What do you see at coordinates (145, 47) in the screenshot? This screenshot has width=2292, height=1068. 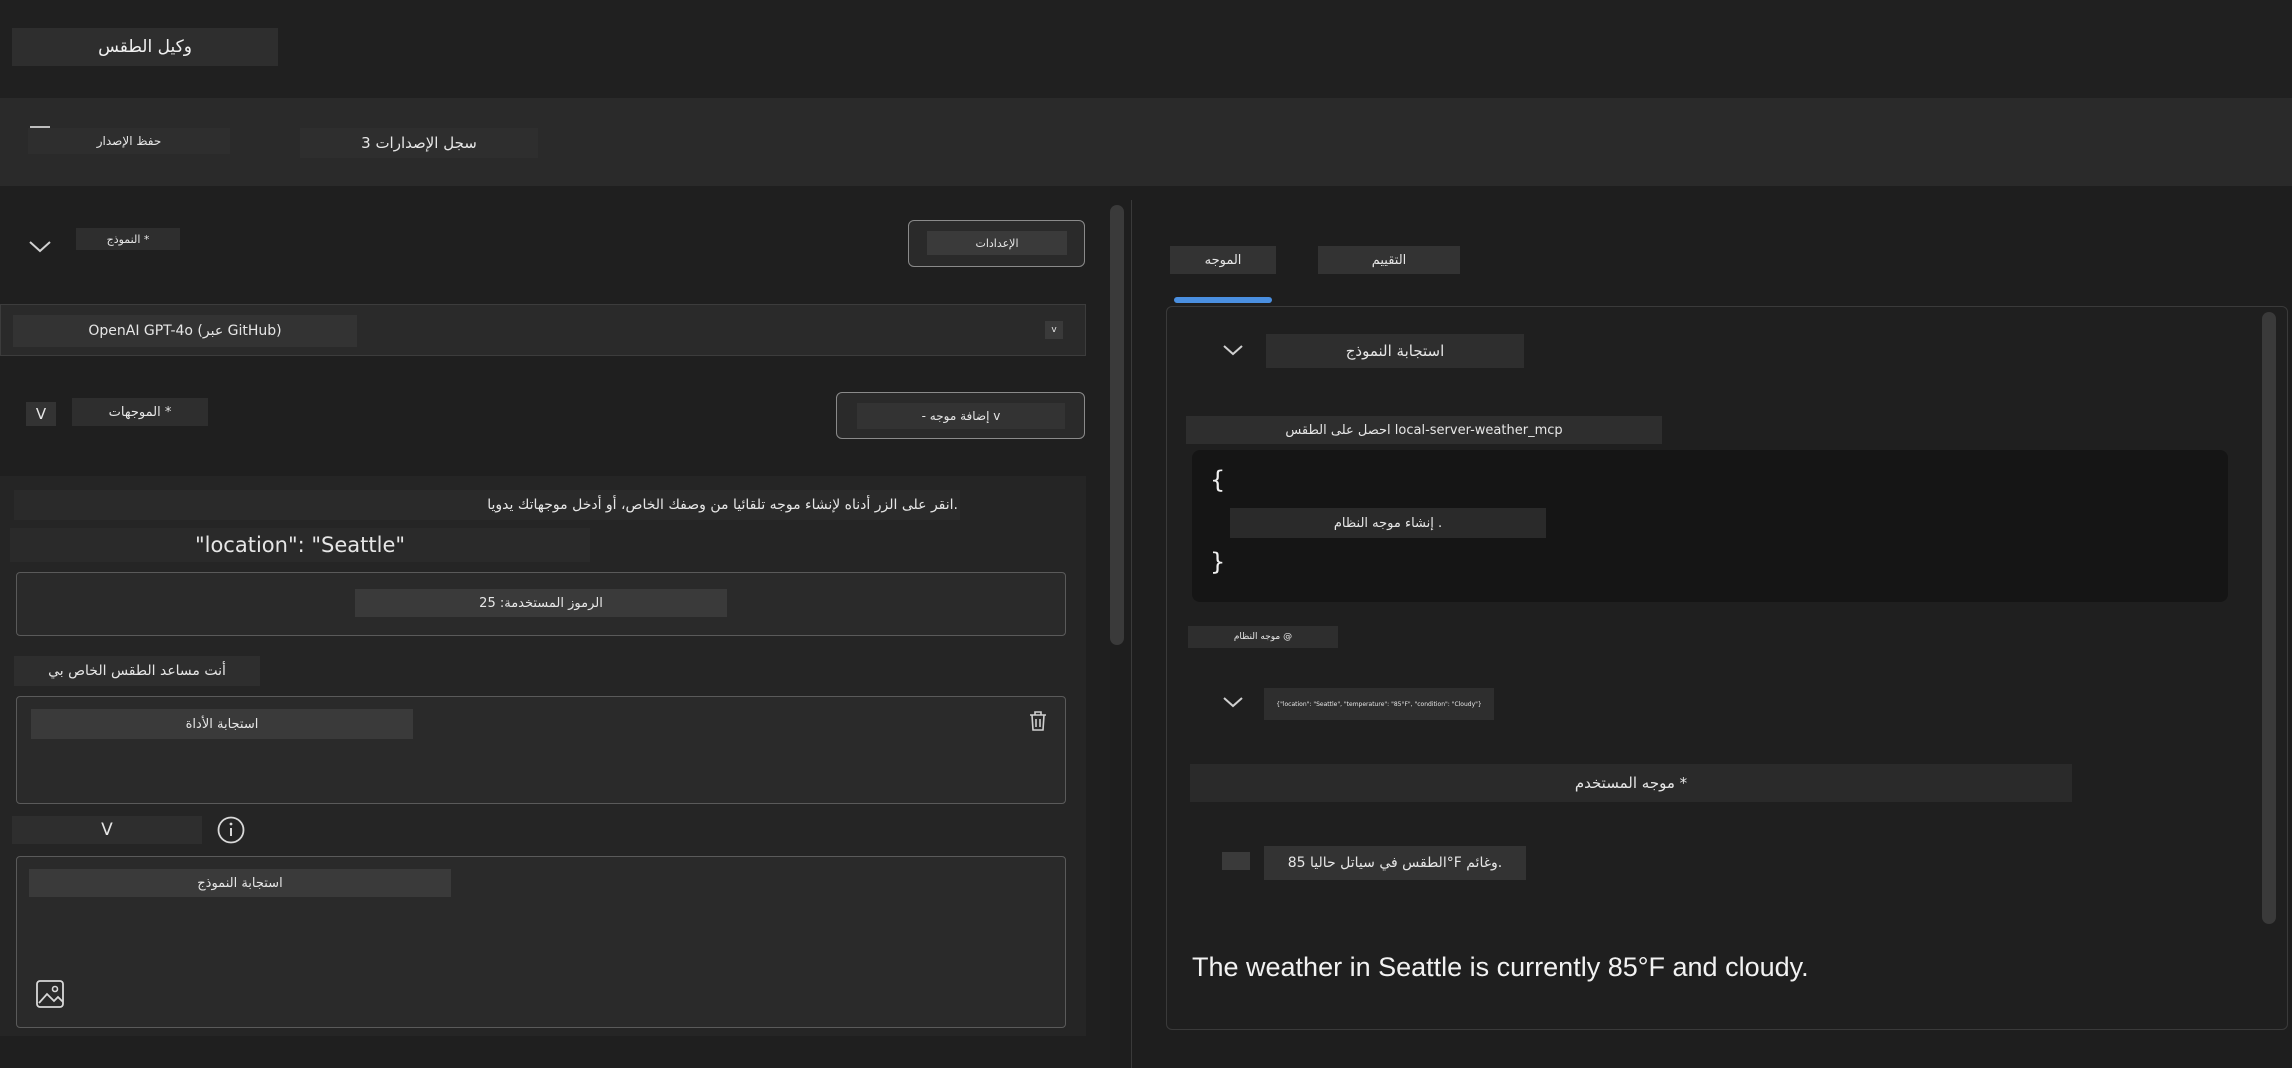 I see `app-title: وكيل الطقس` at bounding box center [145, 47].